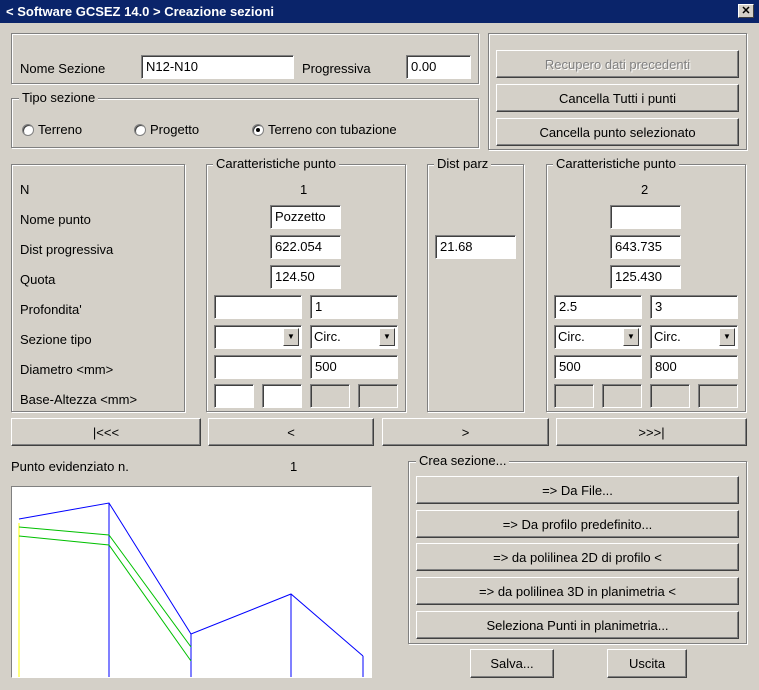  I want to click on cancella-tutti-label: Cancella Tutti i punti, so click(617, 98).